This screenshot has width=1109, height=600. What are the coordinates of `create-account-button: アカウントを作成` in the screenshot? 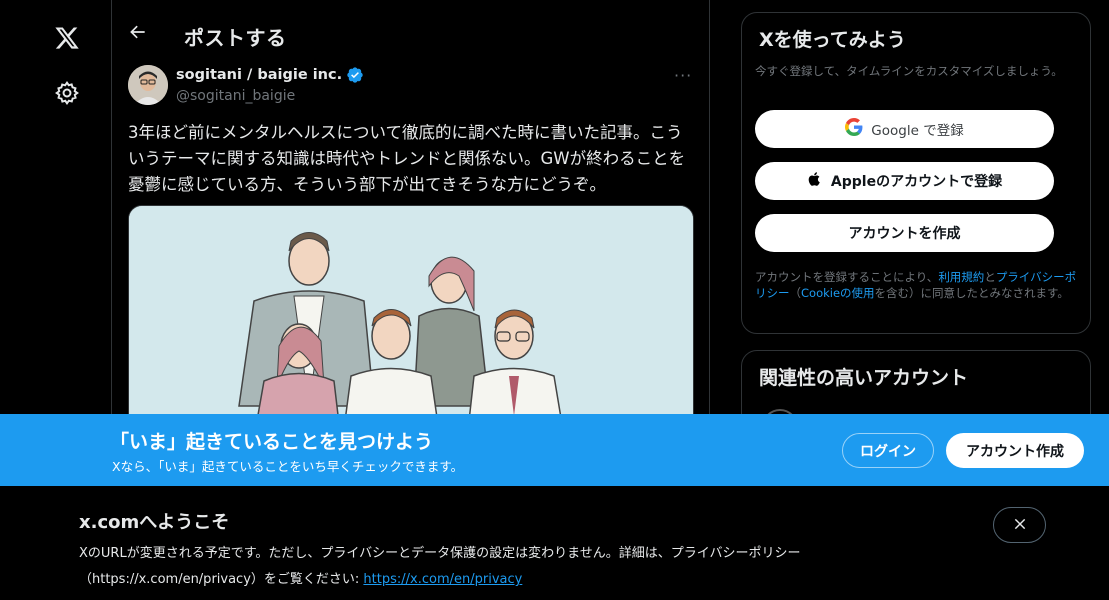 It's located at (904, 233).